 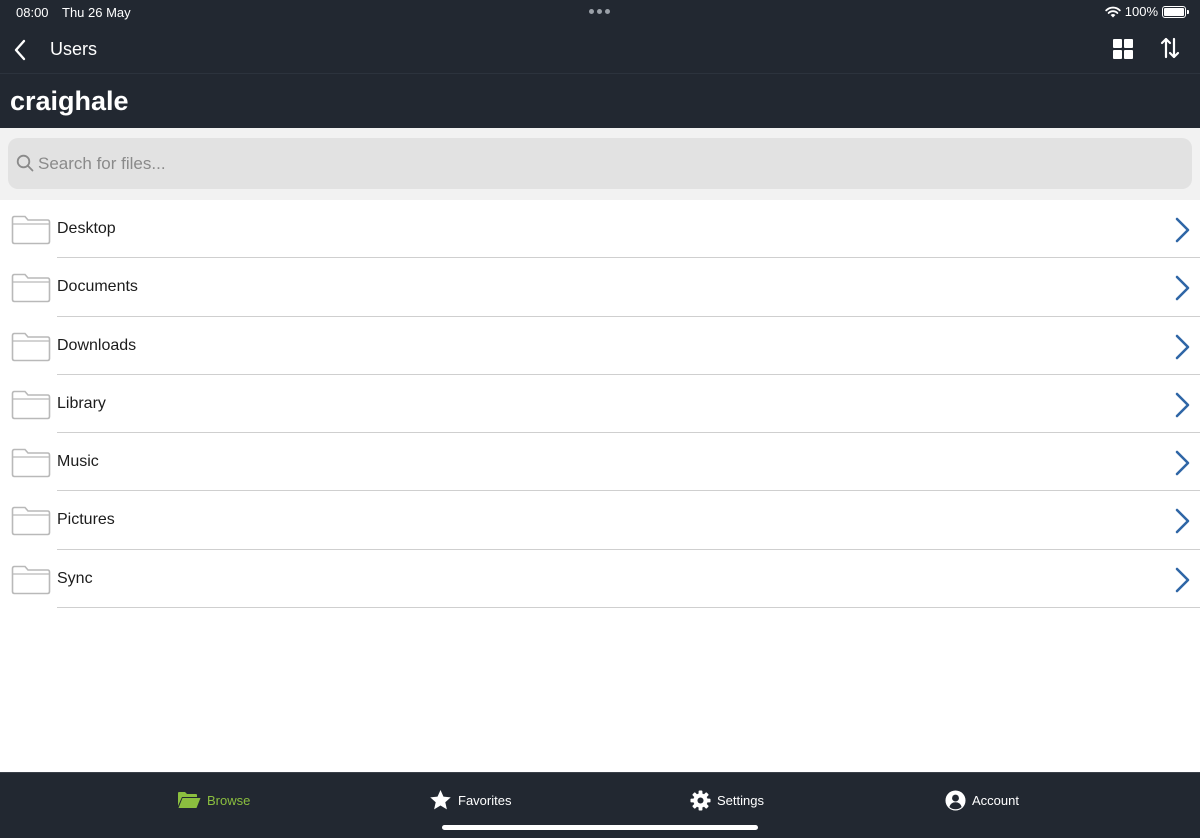 I want to click on status-date: Thu 26 May, so click(x=96, y=12).